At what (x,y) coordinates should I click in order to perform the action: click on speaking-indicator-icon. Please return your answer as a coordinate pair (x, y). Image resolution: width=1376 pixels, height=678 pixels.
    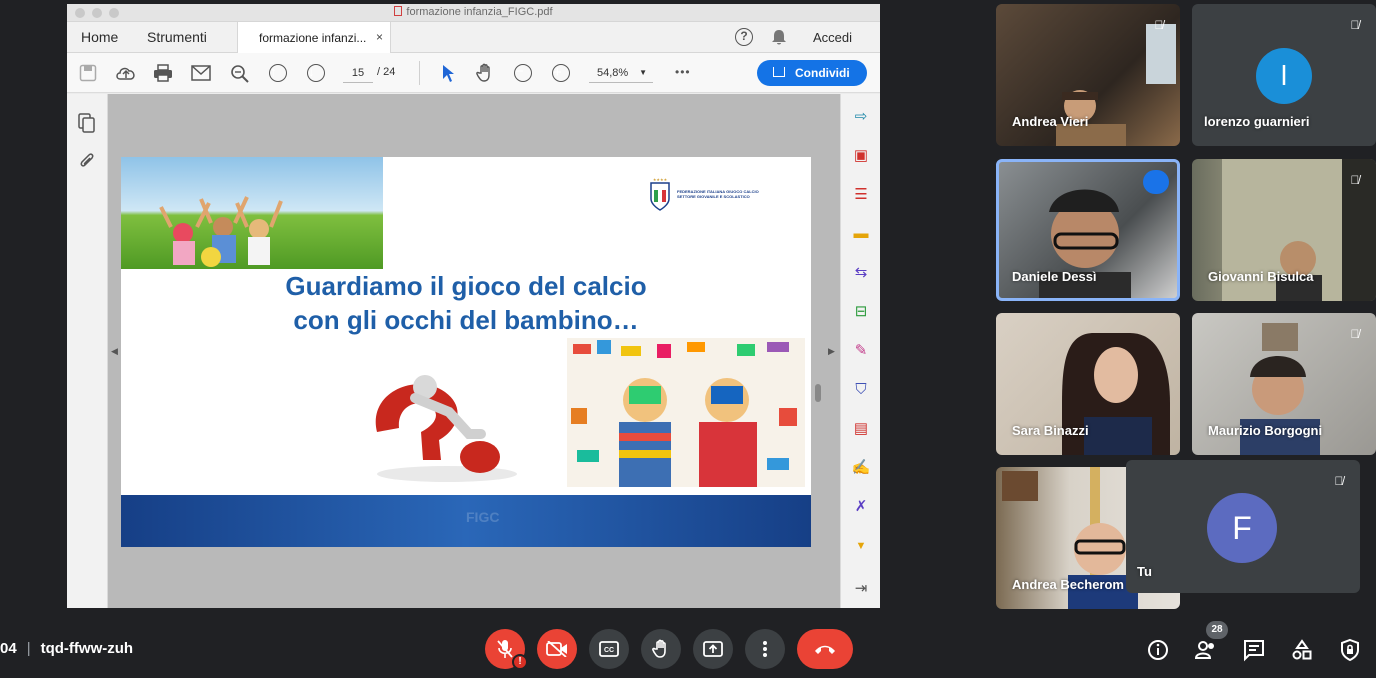
    Looking at the image, I should click on (1156, 182).